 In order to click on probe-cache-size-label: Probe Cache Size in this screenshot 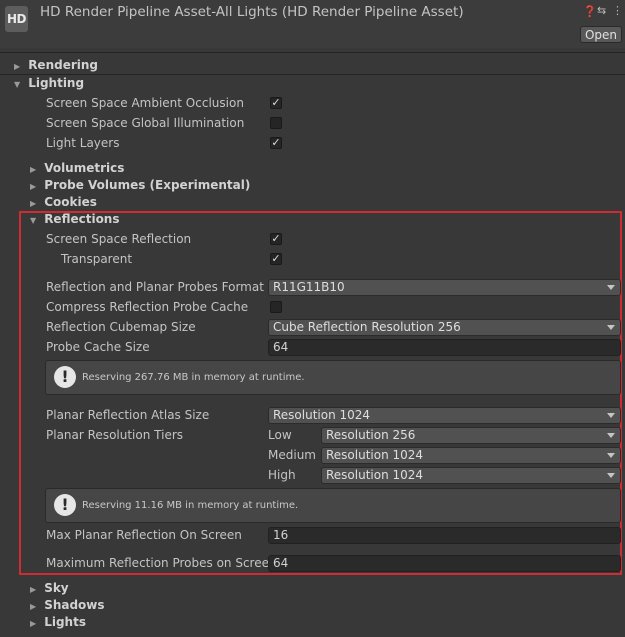, I will do `click(98, 347)`.